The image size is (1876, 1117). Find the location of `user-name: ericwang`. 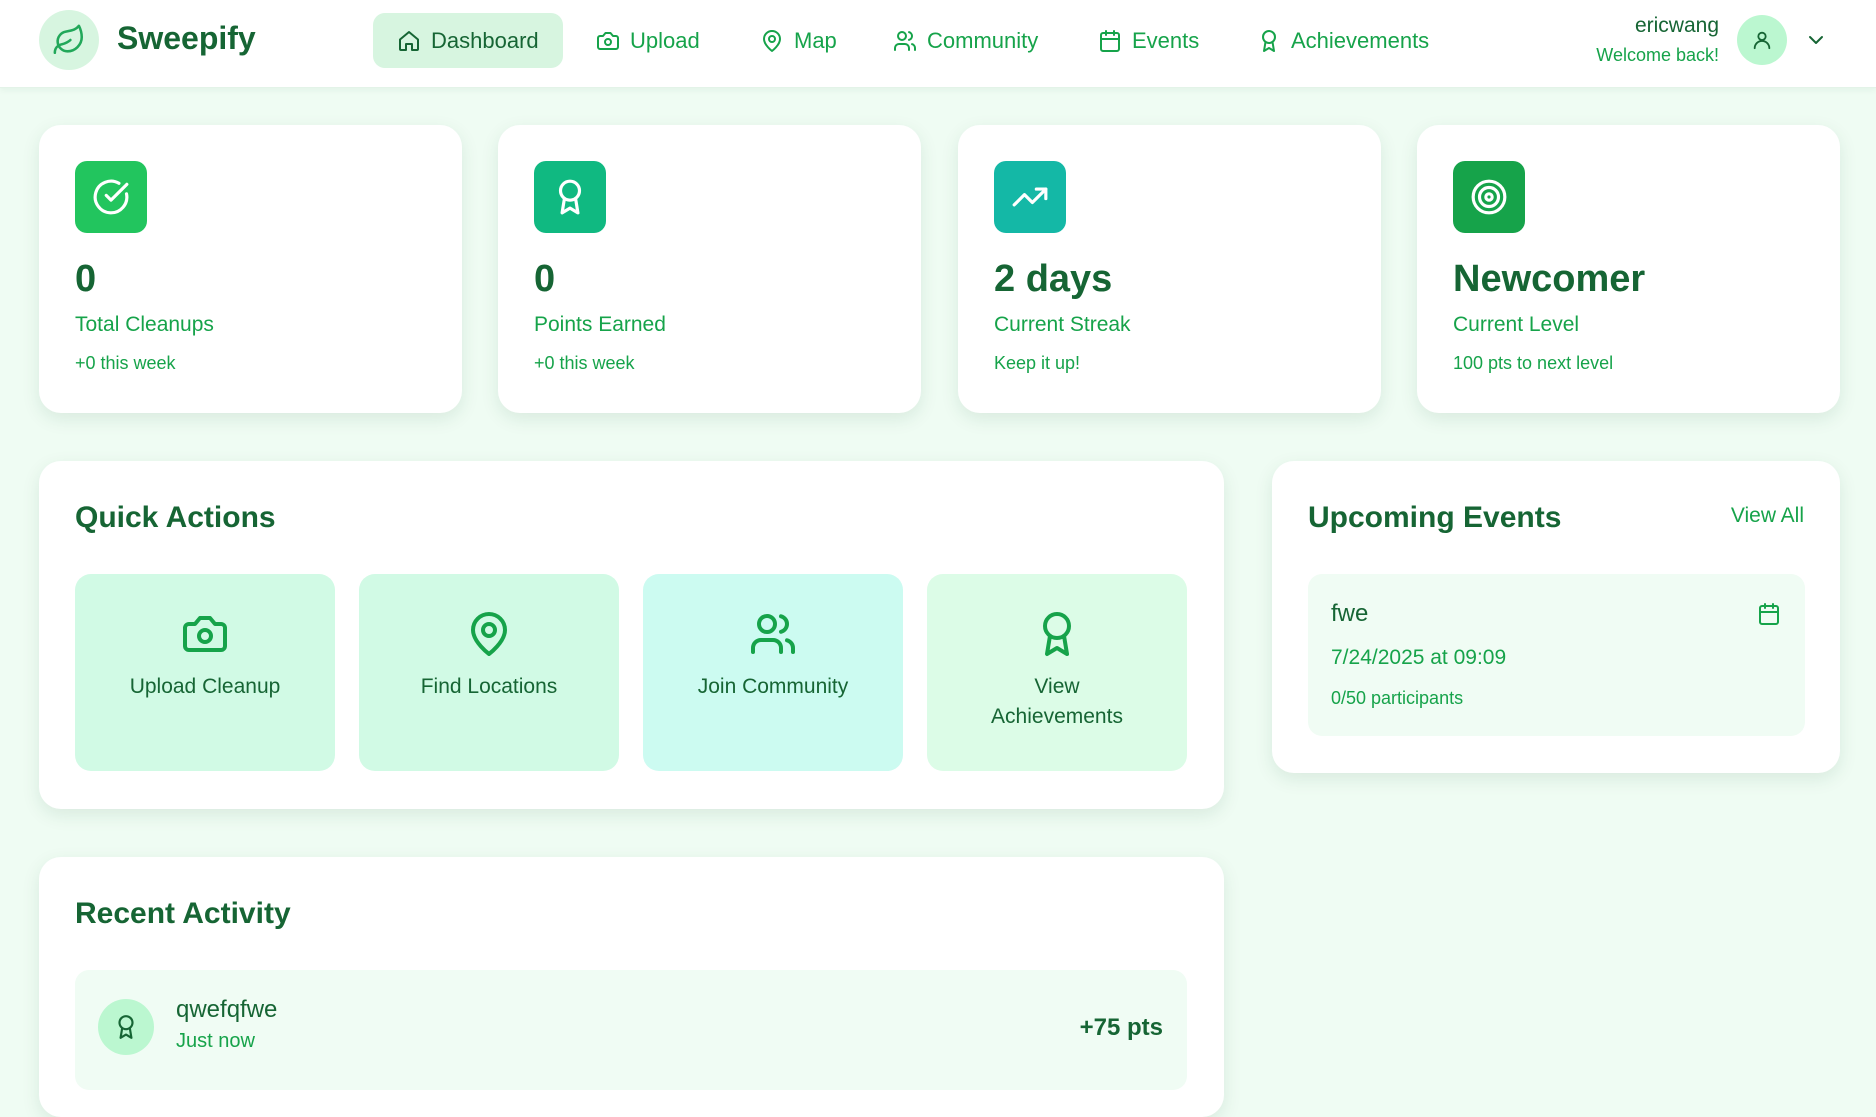

user-name: ericwang is located at coordinates (1676, 25).